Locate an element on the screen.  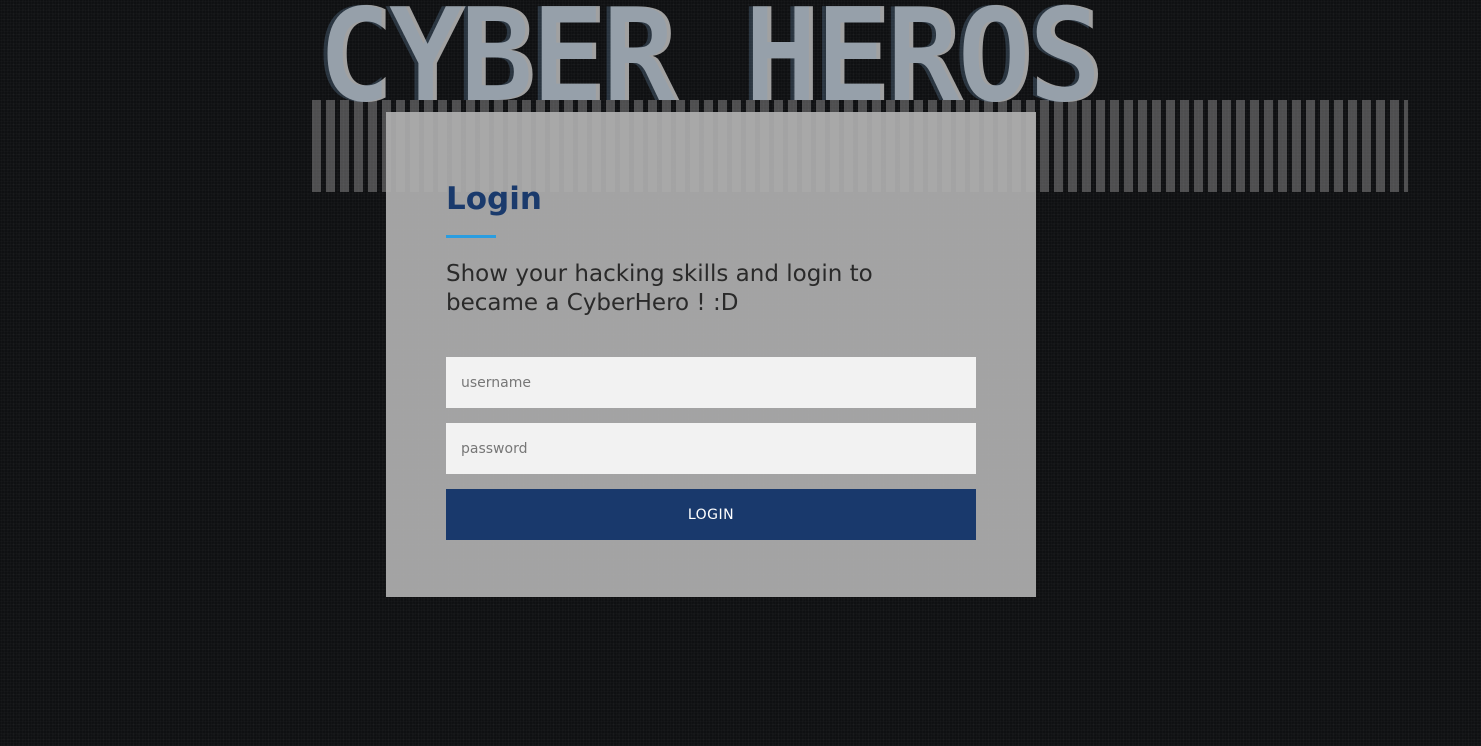
title-underline is located at coordinates (471, 236).